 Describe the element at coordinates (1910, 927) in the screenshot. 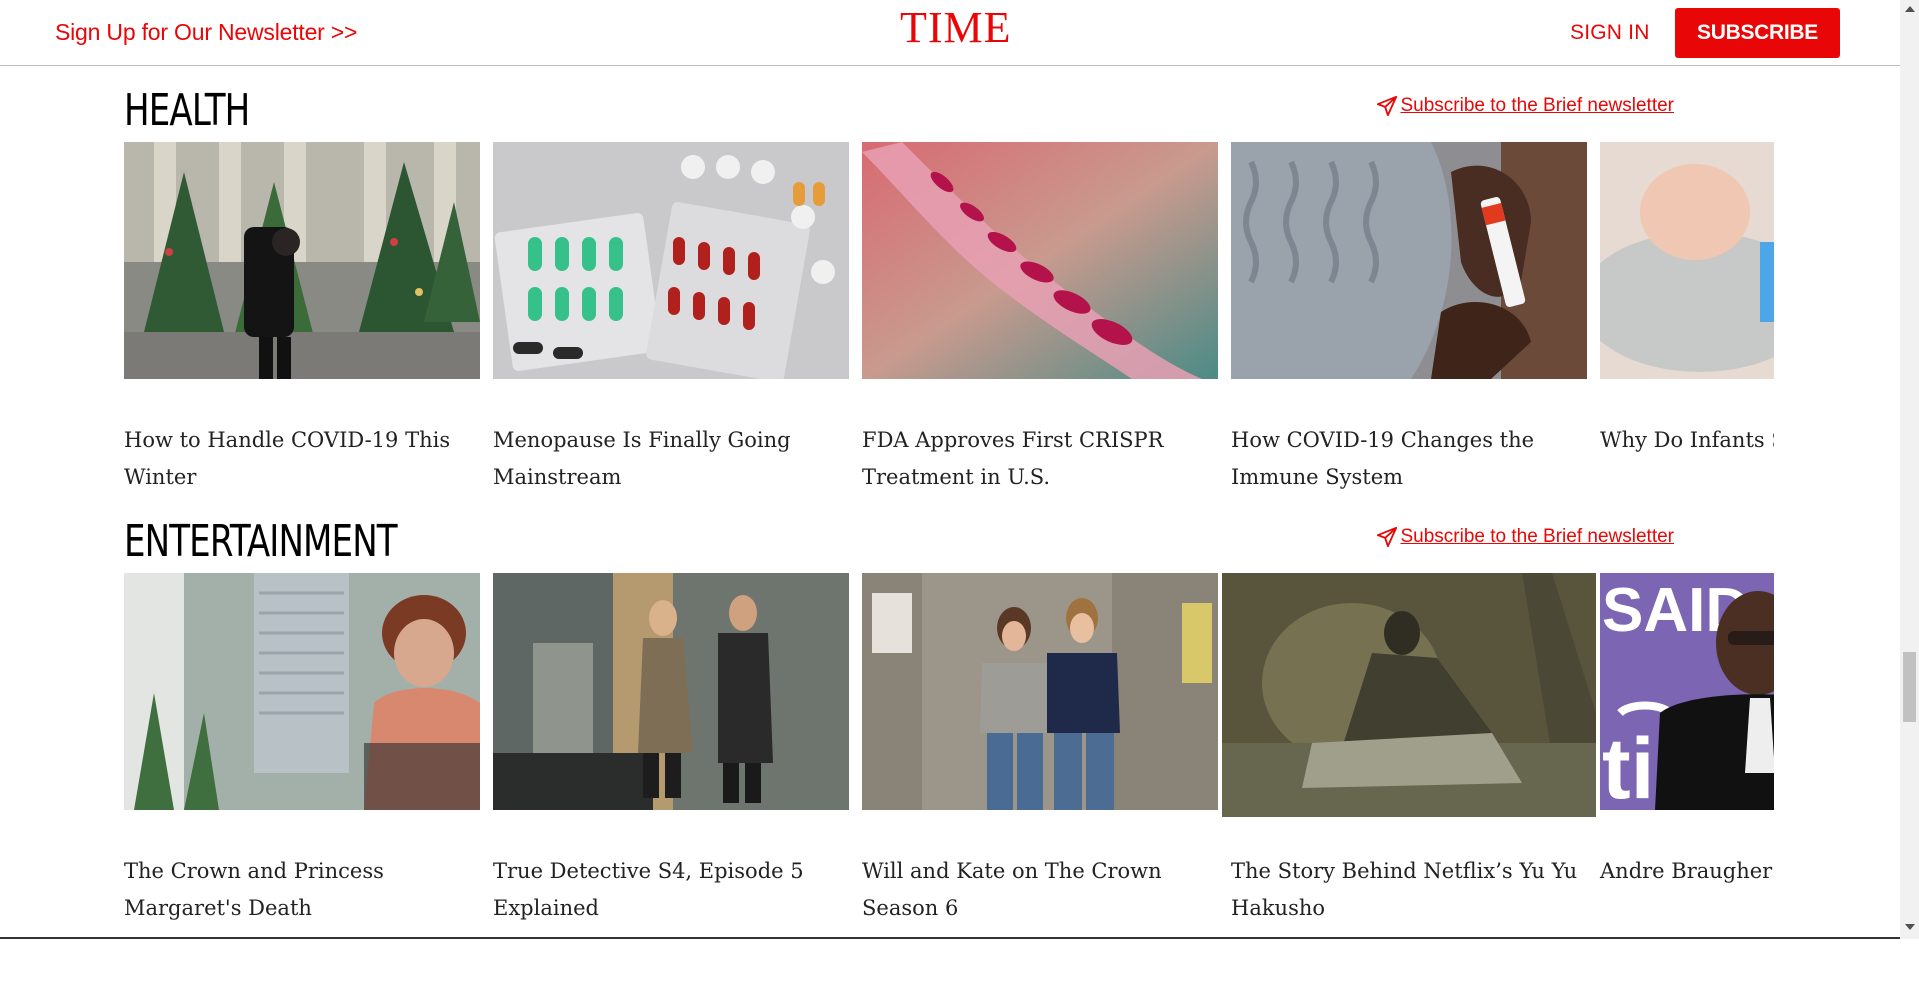

I see `scroll-down-arrow-icon` at that location.